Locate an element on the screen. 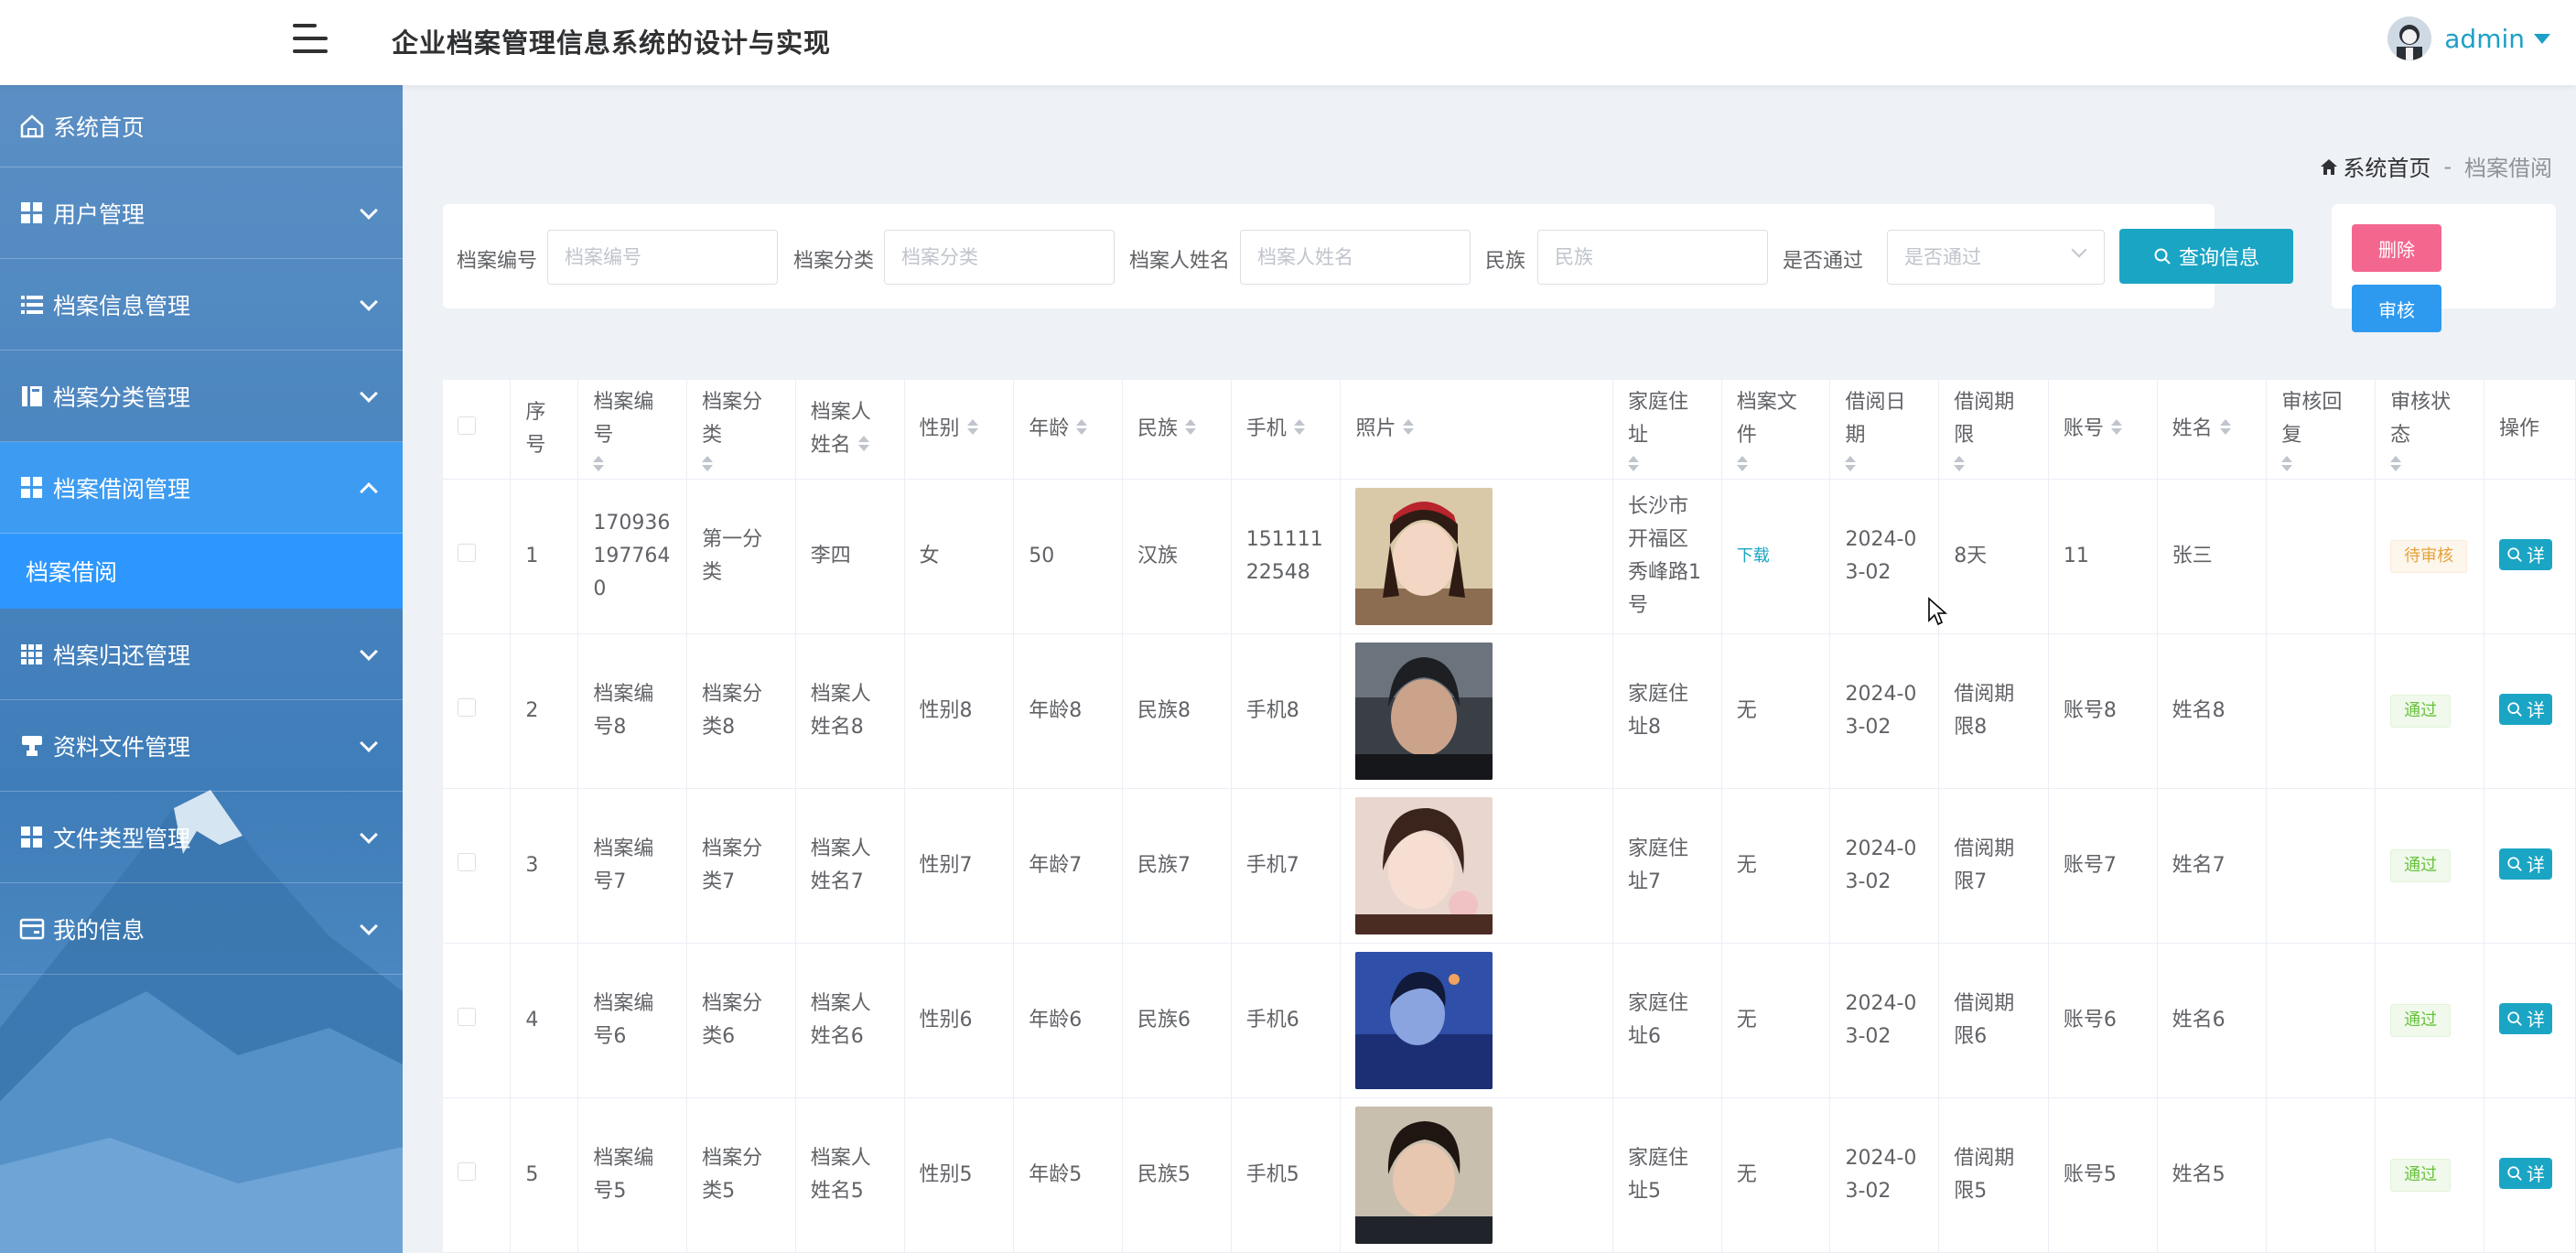  download-link: 下载 is located at coordinates (1753, 556).